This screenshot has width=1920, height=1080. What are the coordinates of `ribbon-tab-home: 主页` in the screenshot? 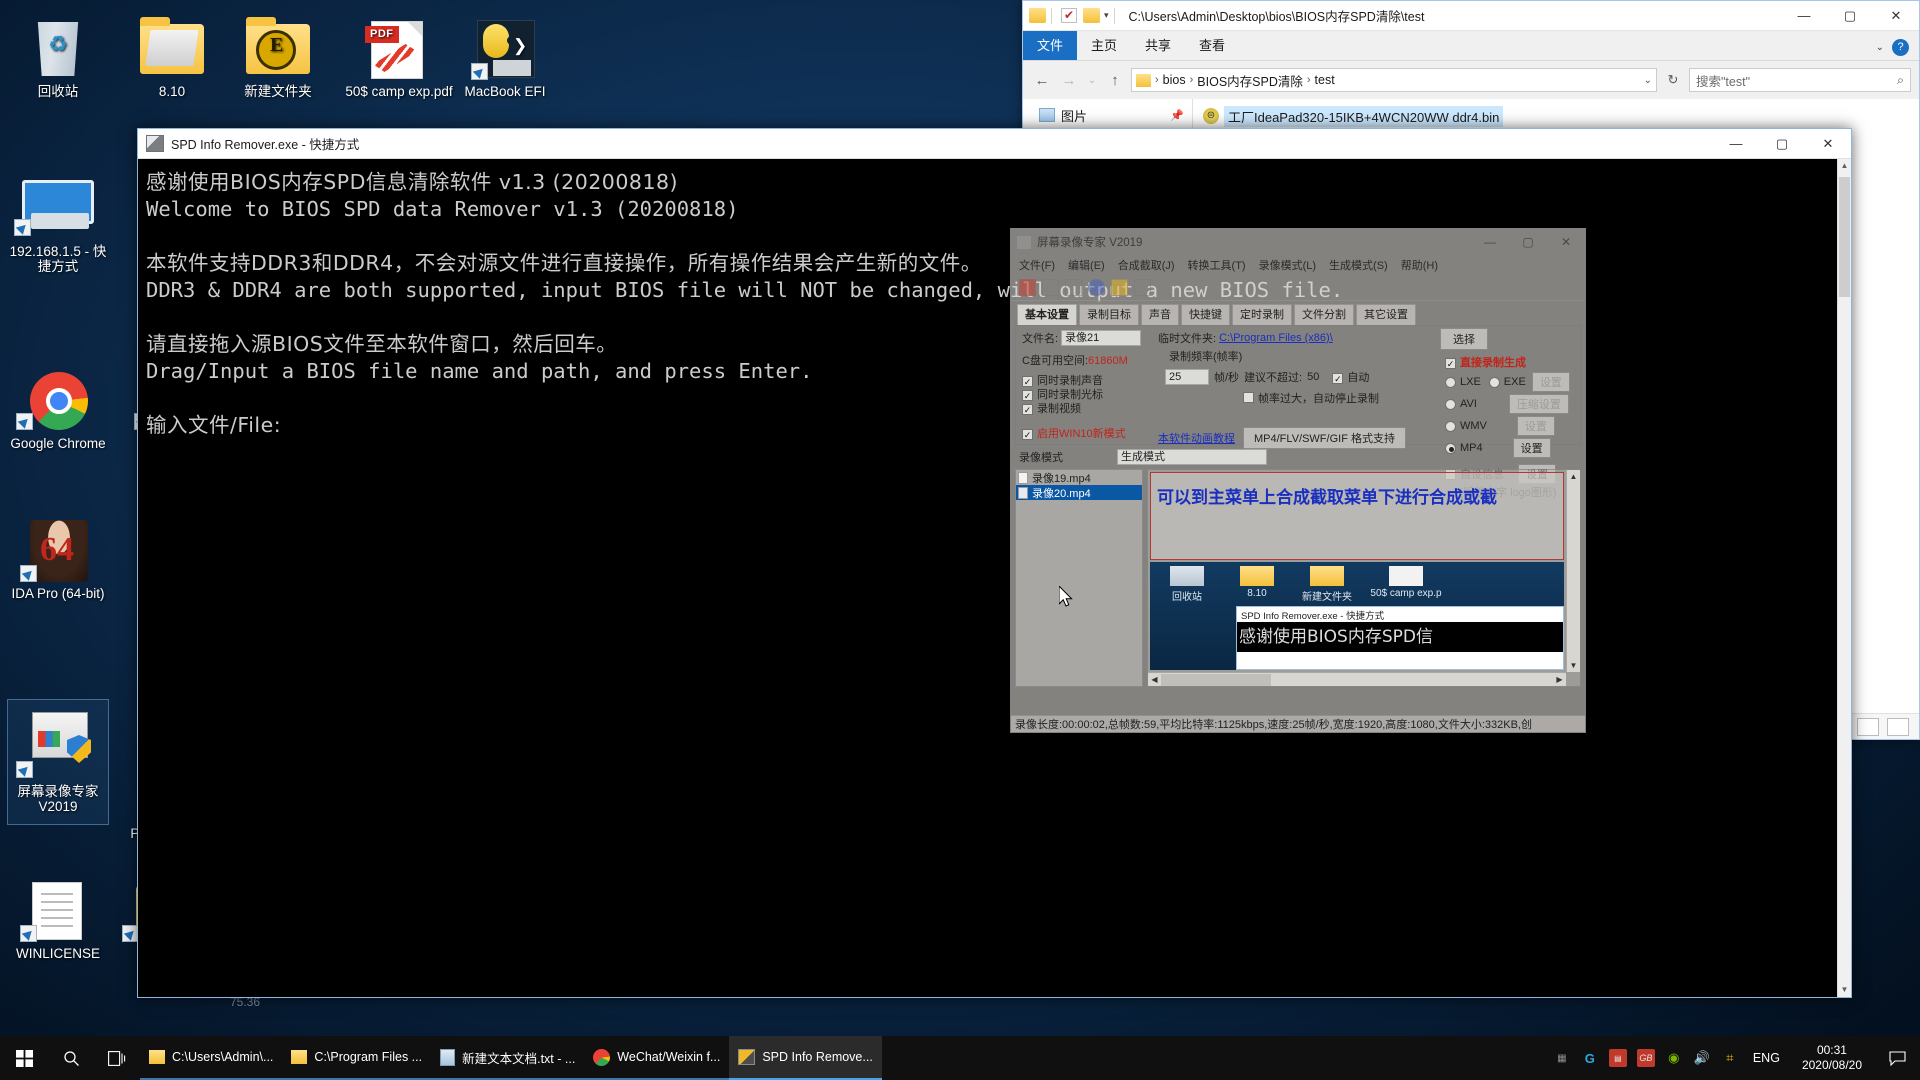 It's located at (1104, 45).